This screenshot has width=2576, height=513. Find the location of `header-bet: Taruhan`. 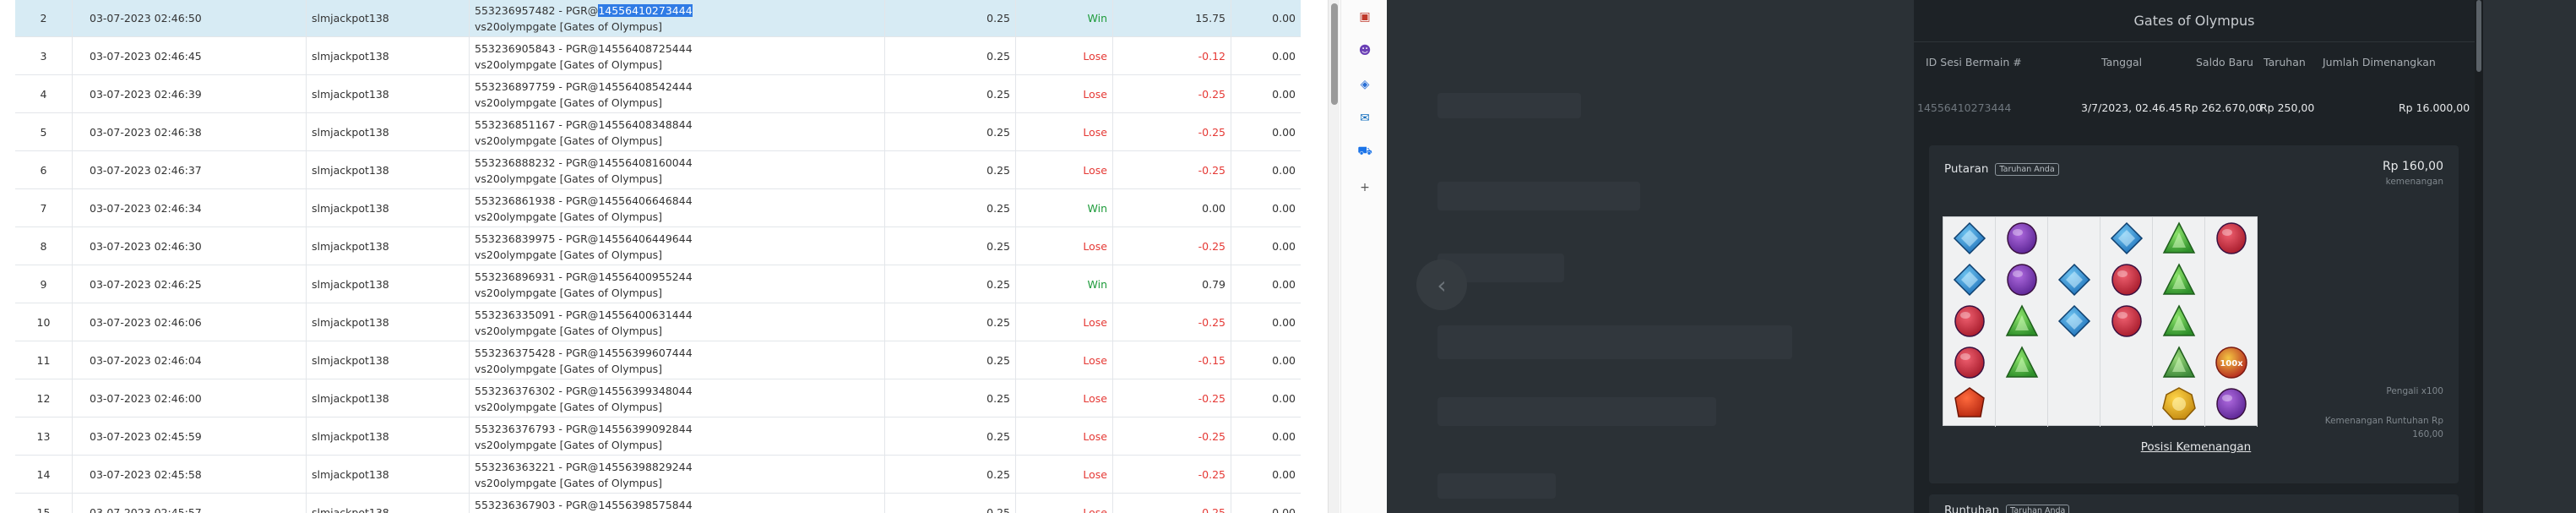

header-bet: Taruhan is located at coordinates (2285, 62).